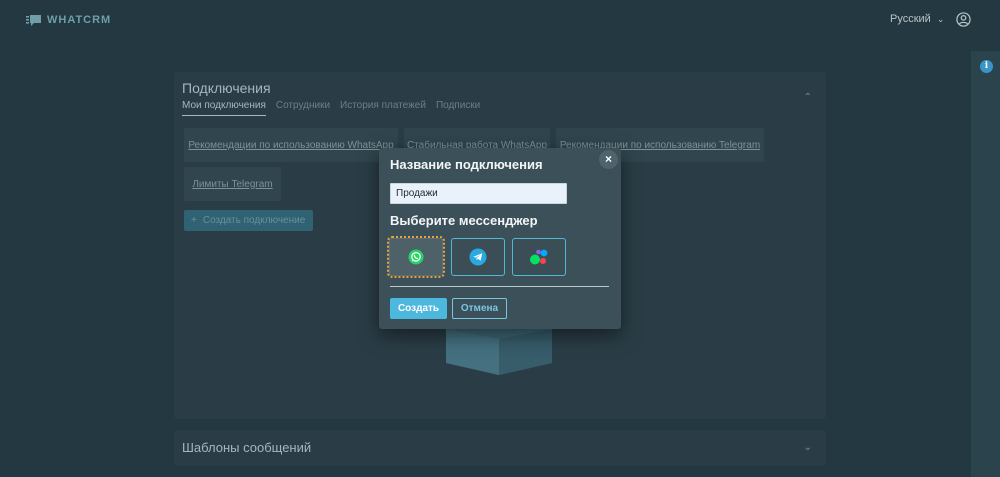  Describe the element at coordinates (224, 108) in the screenshot. I see `tab-my-connections: Мои подключения` at that location.